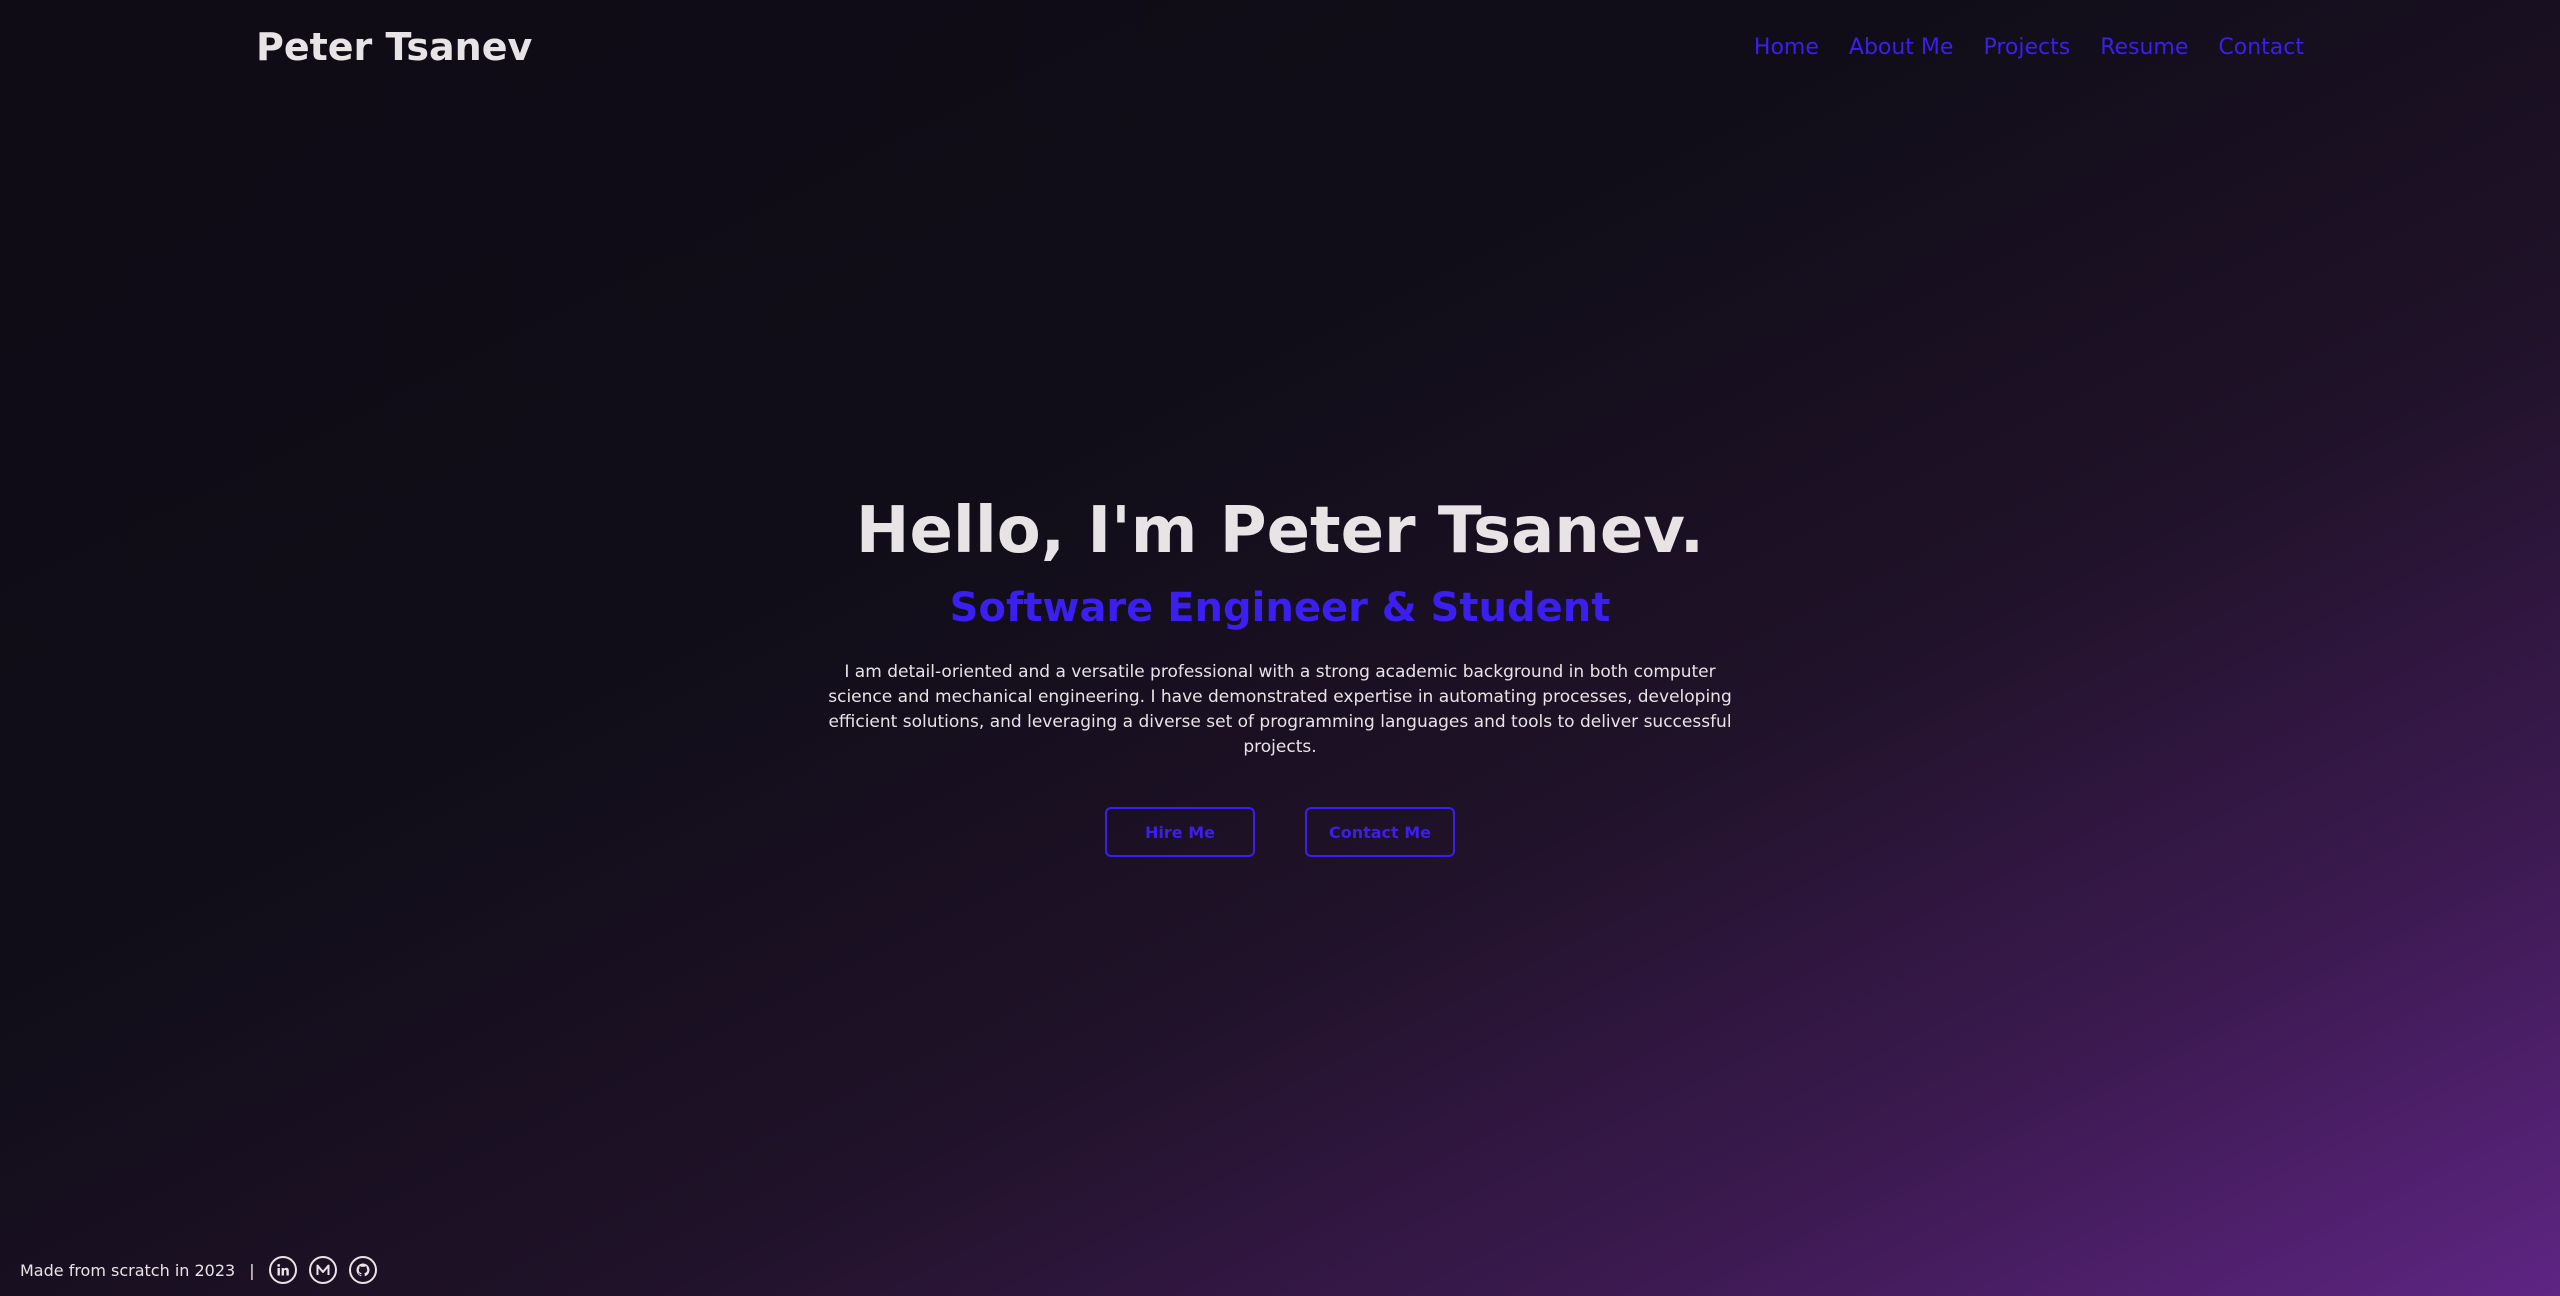 The height and width of the screenshot is (1296, 2560). Describe the element at coordinates (1280, 531) in the screenshot. I see `hero-title: Hello, I'm Peter Tsanev.` at that location.